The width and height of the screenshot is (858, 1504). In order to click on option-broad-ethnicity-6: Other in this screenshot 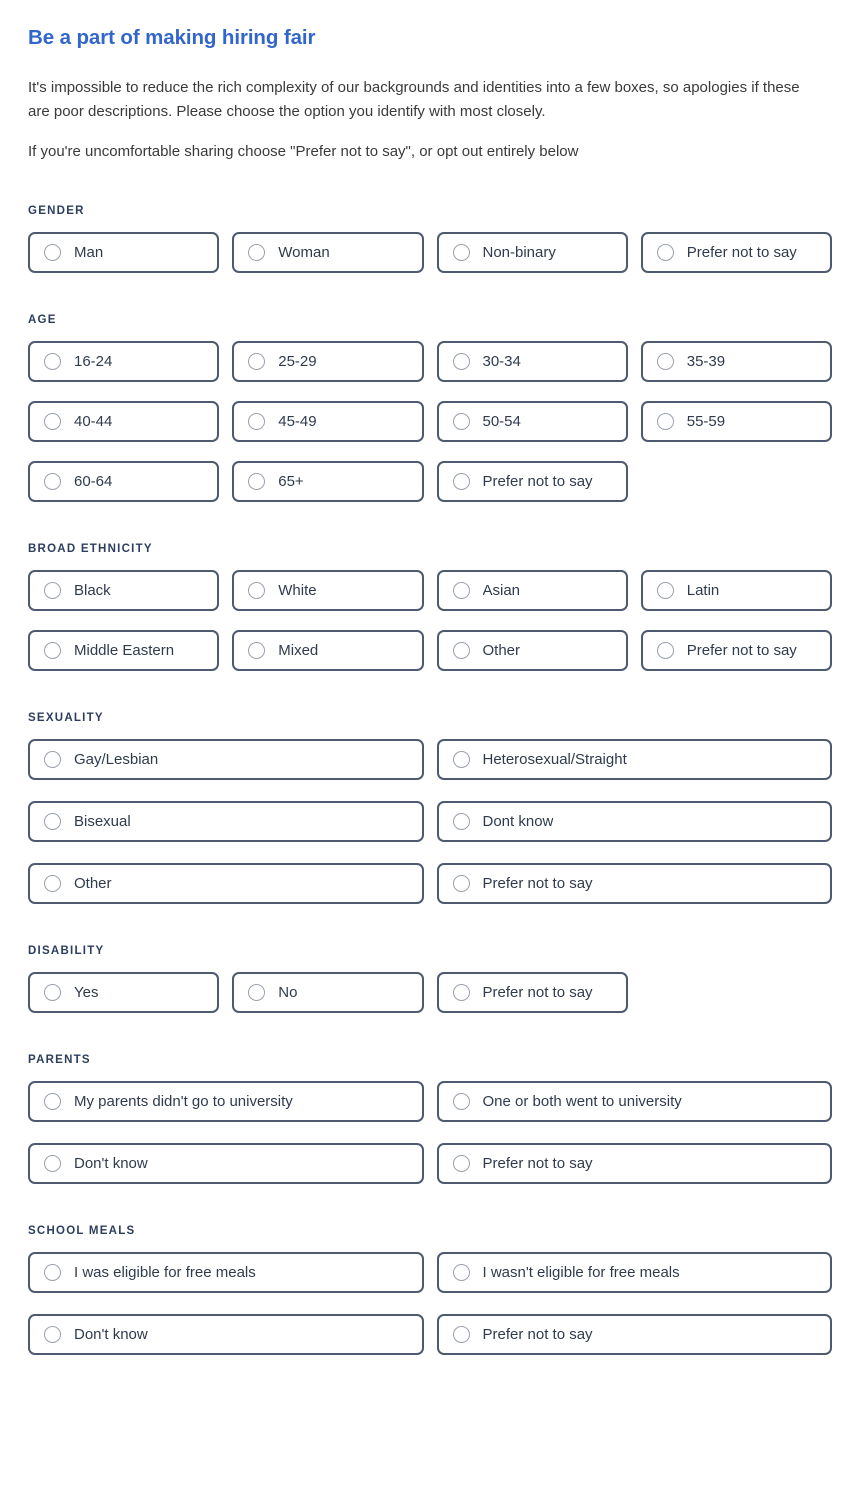, I will do `click(532, 650)`.